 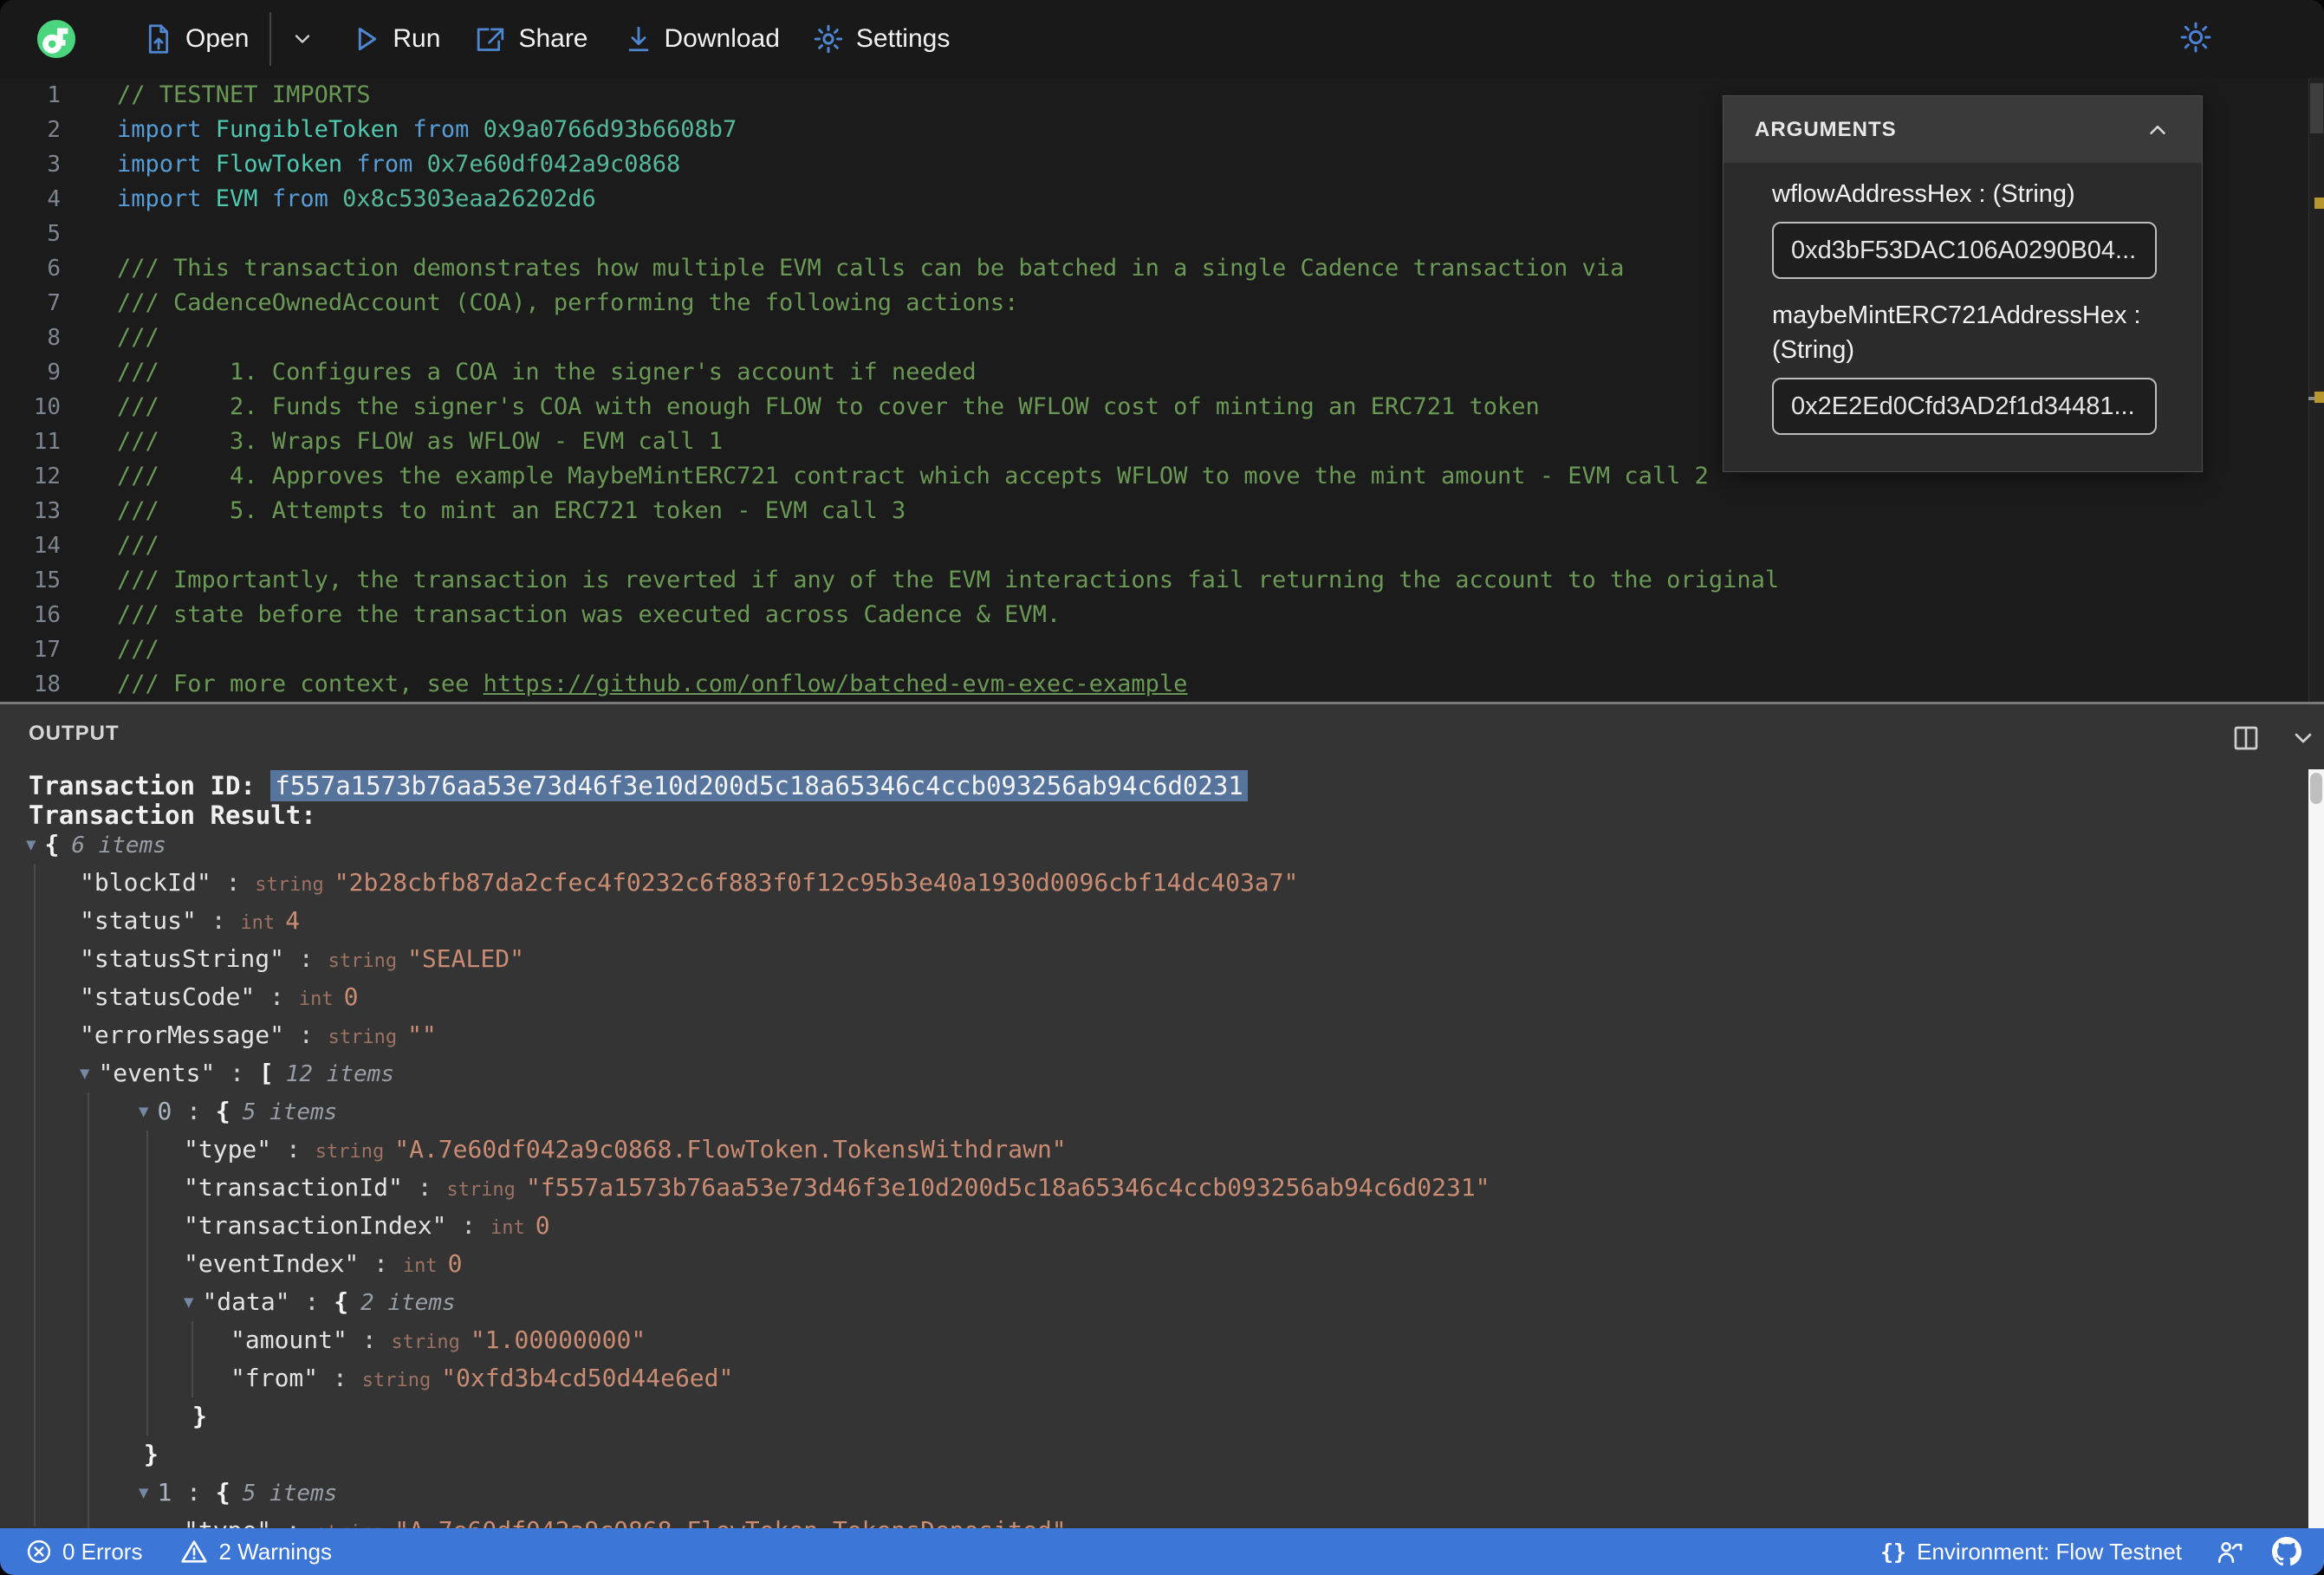 What do you see at coordinates (2316, 788) in the screenshot?
I see `output-scrollbar-thumb` at bounding box center [2316, 788].